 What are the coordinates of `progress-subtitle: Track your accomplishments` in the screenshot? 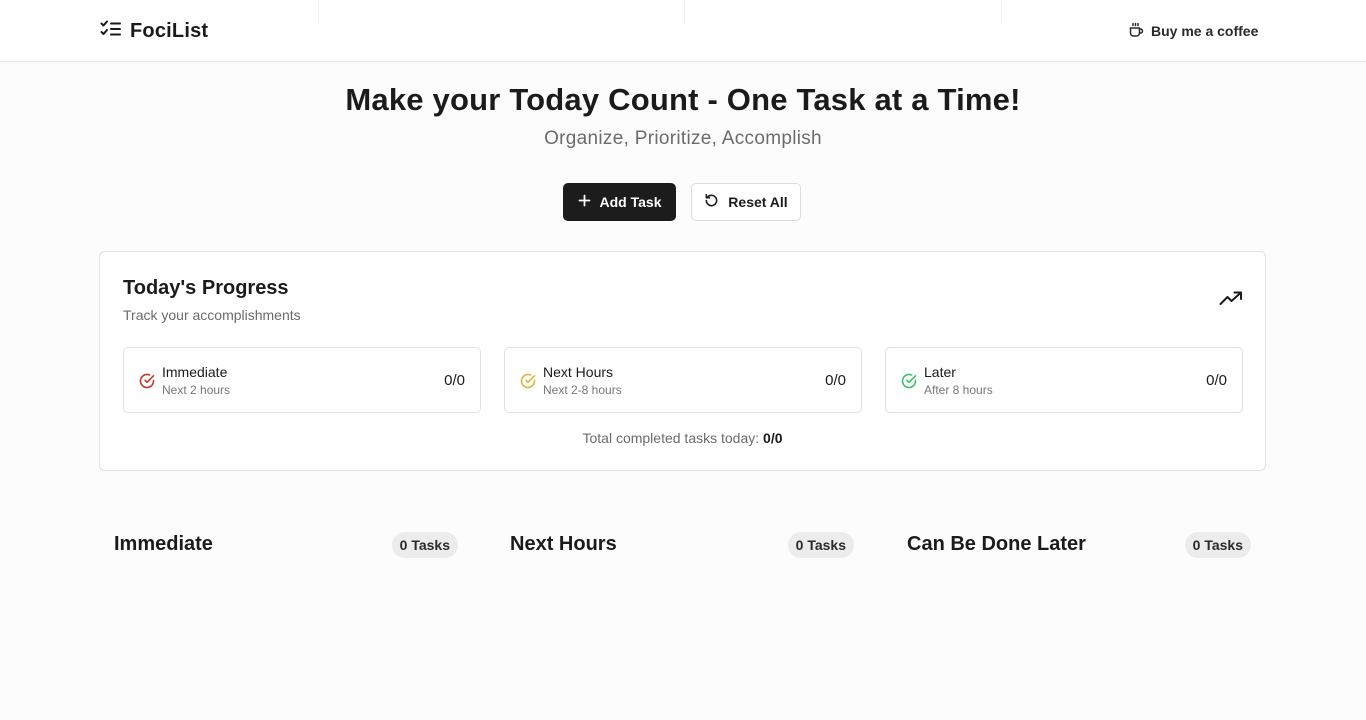 It's located at (212, 315).